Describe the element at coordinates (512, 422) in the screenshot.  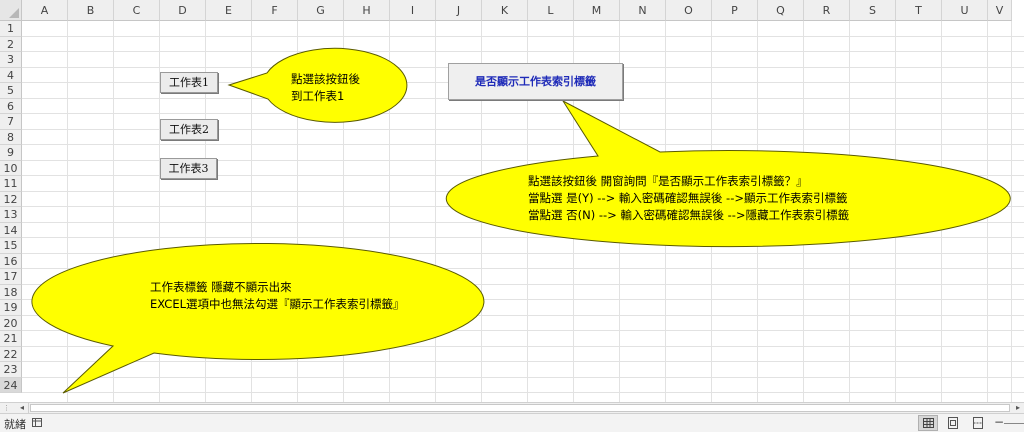
I see `status-bar: 就緒 −` at that location.